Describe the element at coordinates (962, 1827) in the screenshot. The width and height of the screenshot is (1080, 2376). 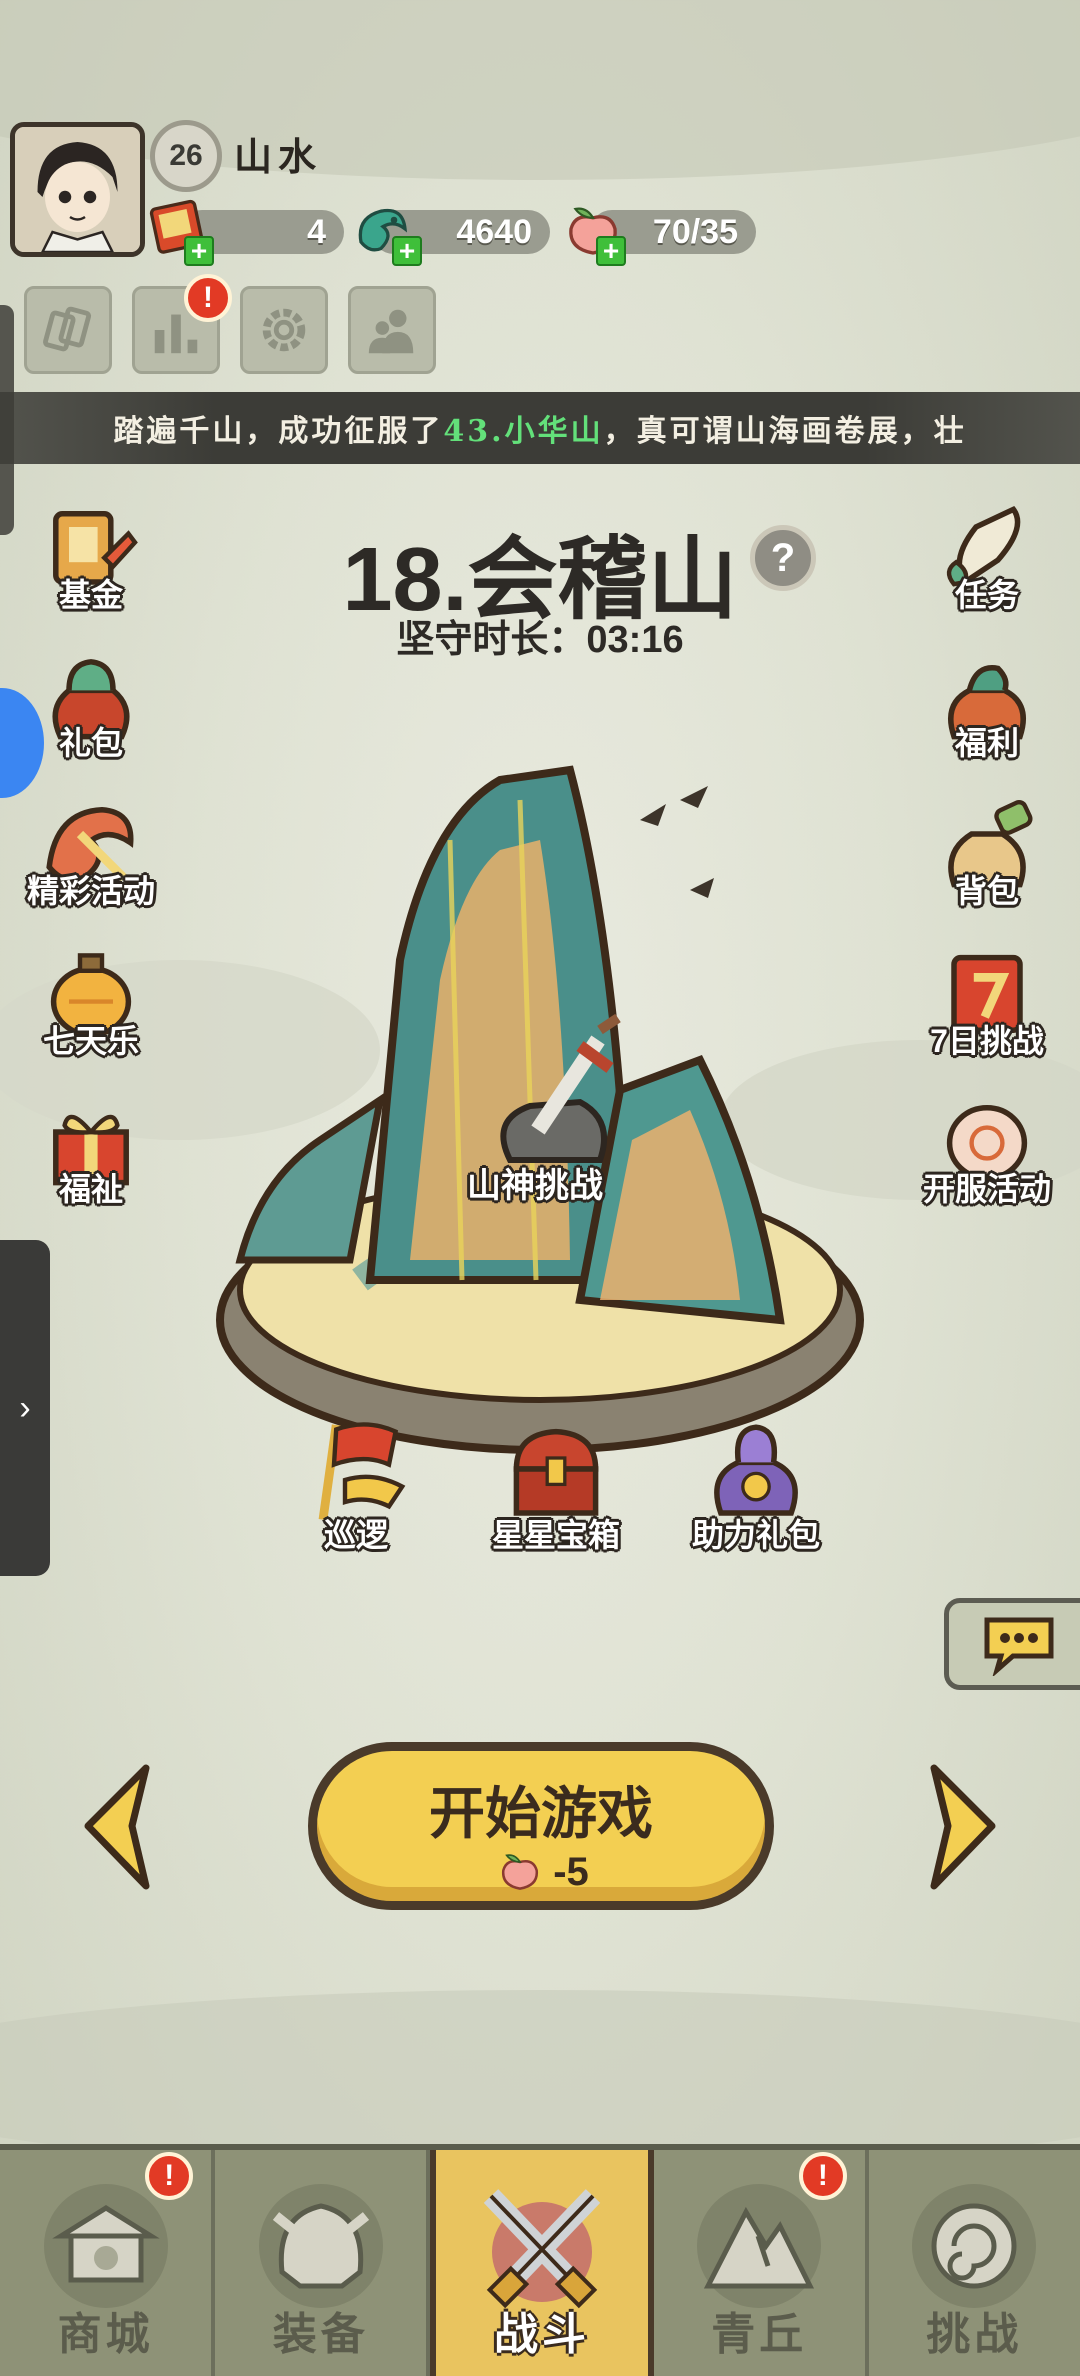
I see `next-stage-button` at that location.